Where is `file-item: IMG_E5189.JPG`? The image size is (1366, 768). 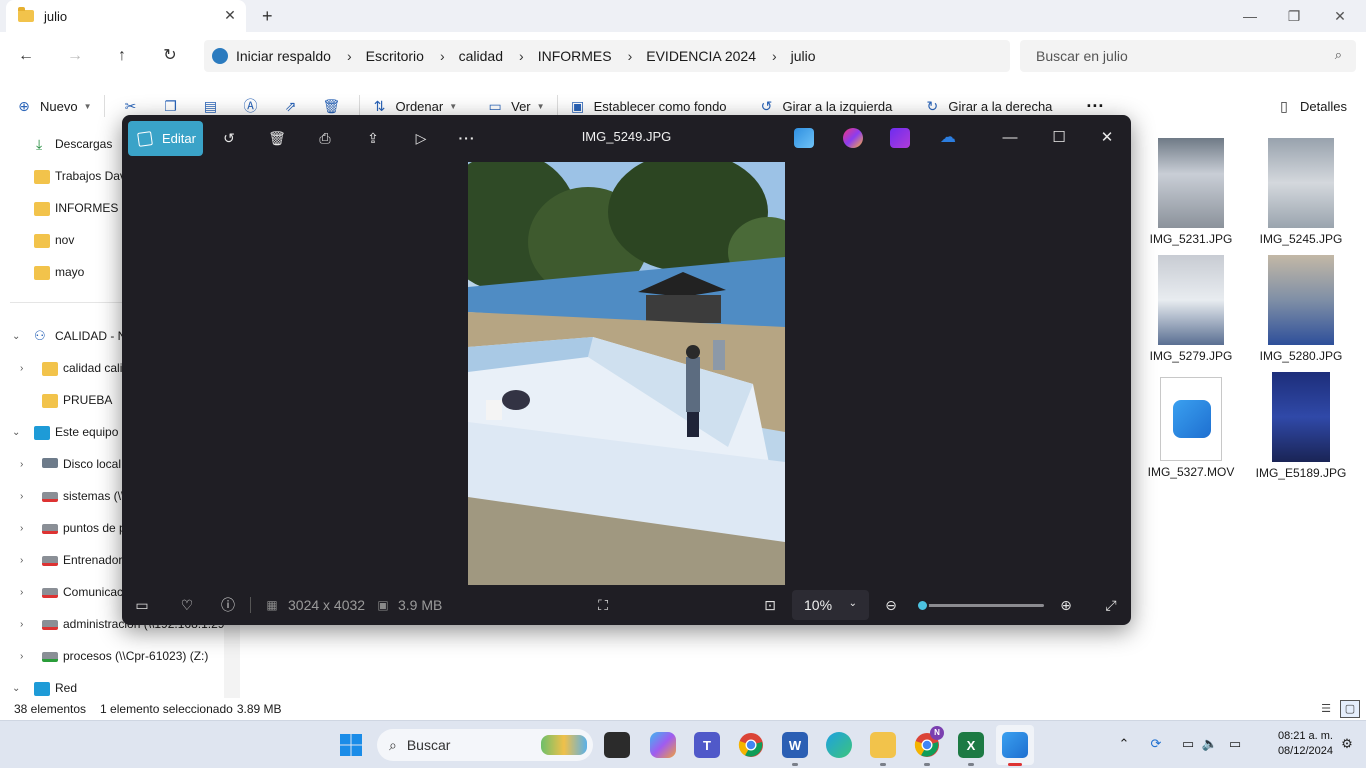
file-item: IMG_E5189.JPG is located at coordinates (1301, 426).